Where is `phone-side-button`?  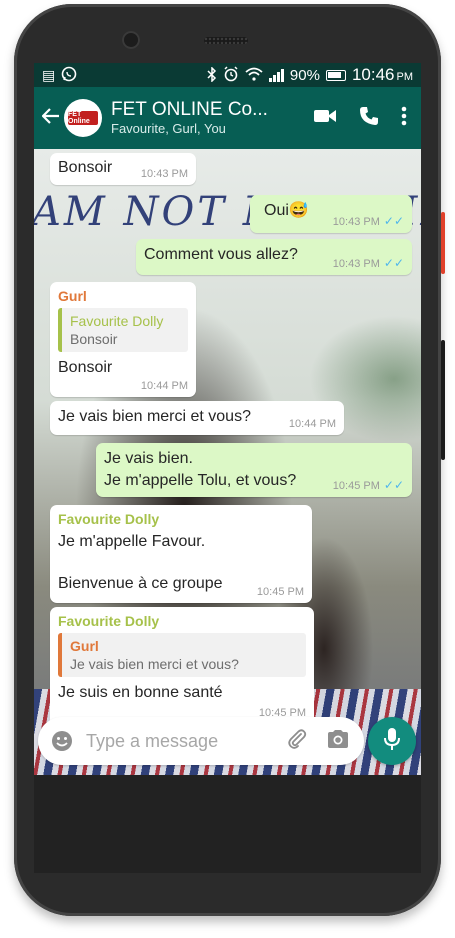
phone-side-button is located at coordinates (443, 243).